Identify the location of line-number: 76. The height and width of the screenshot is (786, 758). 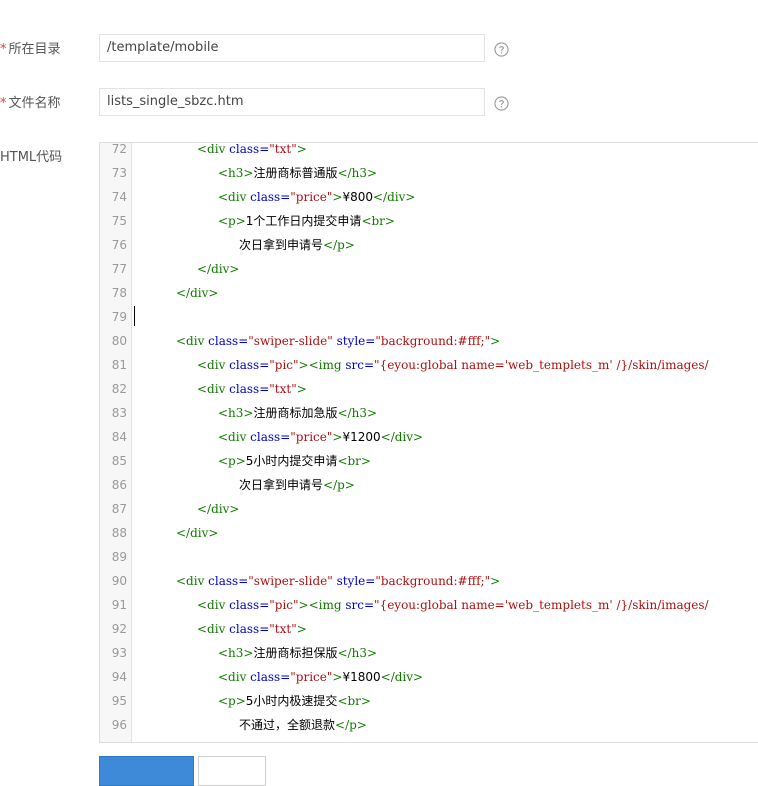
(119, 245).